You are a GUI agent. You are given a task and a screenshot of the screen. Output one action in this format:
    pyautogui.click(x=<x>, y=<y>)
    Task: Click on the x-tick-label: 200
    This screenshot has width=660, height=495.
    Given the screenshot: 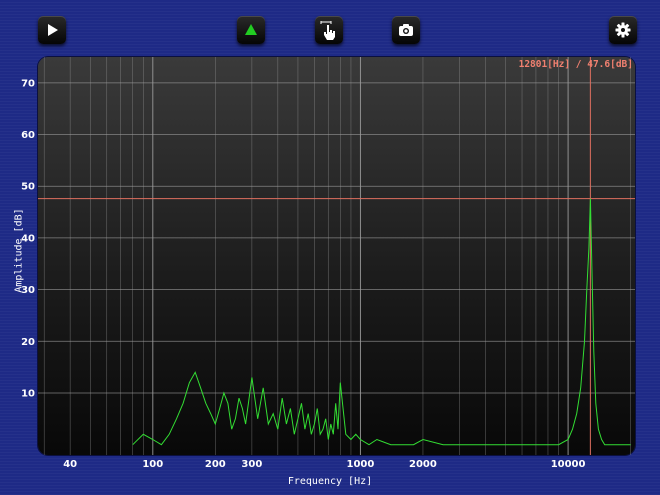 What is the action you would take?
    pyautogui.click(x=215, y=464)
    